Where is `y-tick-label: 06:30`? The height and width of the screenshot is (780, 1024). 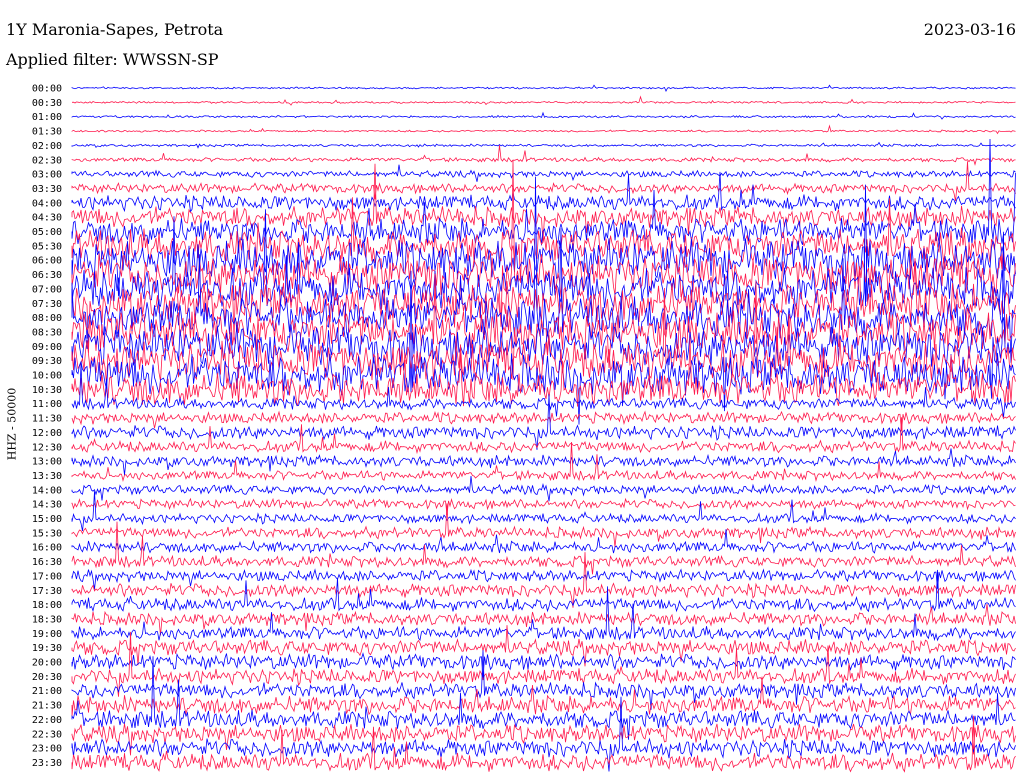
y-tick-label: 06:30 is located at coordinates (47, 275).